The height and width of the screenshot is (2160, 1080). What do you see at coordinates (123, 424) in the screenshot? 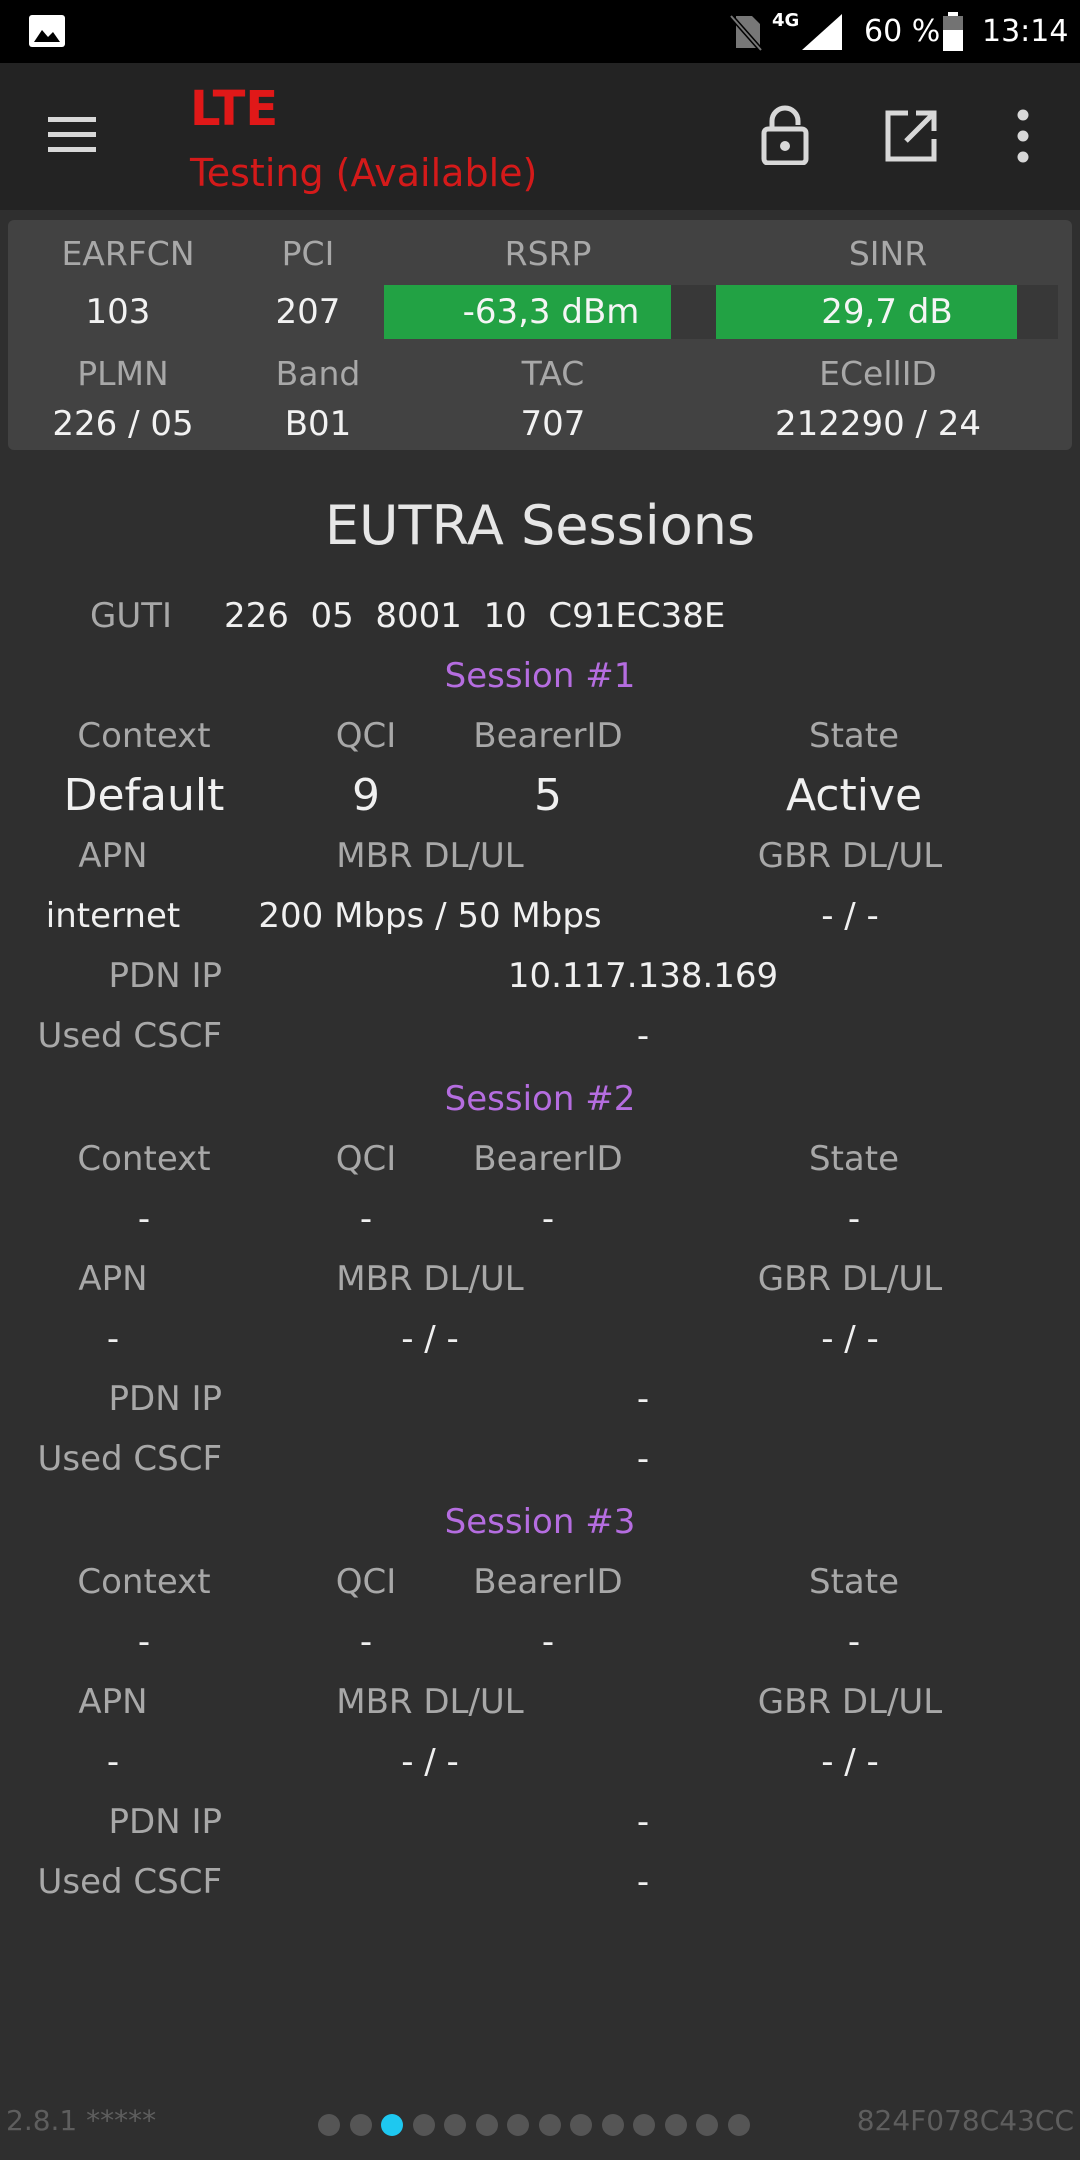
I see `plmn-value: 226 / 05` at bounding box center [123, 424].